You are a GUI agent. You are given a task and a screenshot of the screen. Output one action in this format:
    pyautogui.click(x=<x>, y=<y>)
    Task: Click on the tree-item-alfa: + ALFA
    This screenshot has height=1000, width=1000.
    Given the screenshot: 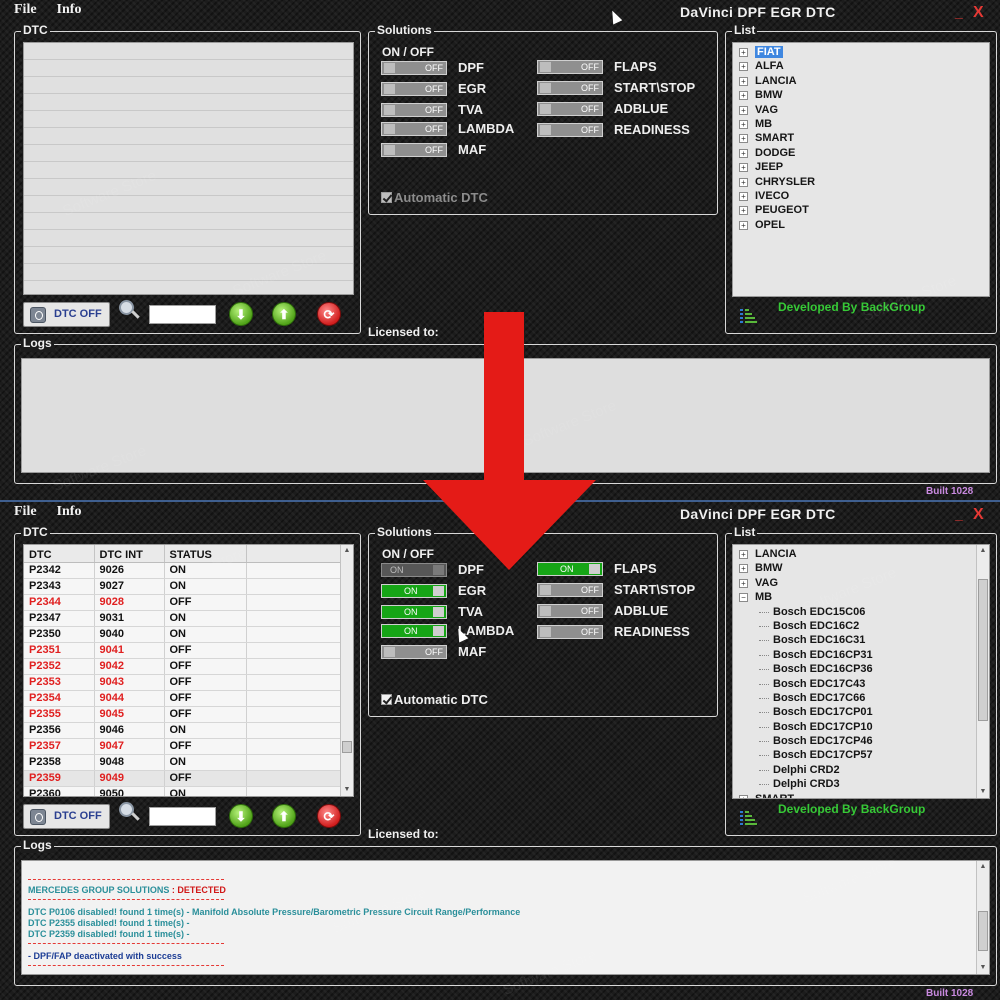 What is the action you would take?
    pyautogui.click(x=861, y=66)
    